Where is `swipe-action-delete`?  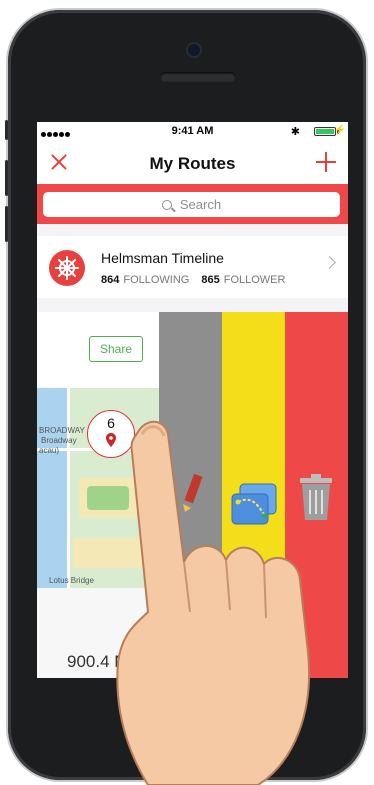
swipe-action-delete is located at coordinates (316, 495).